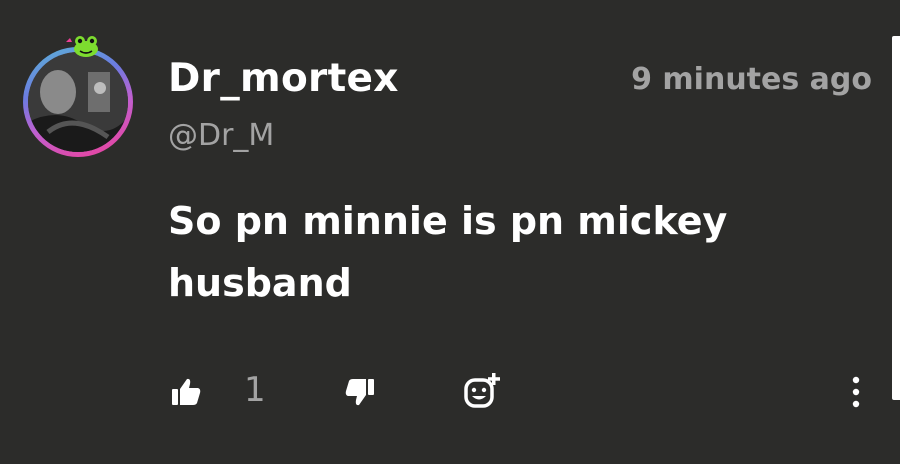 The height and width of the screenshot is (464, 900). What do you see at coordinates (82, 46) in the screenshot?
I see `frog-badge-icon` at bounding box center [82, 46].